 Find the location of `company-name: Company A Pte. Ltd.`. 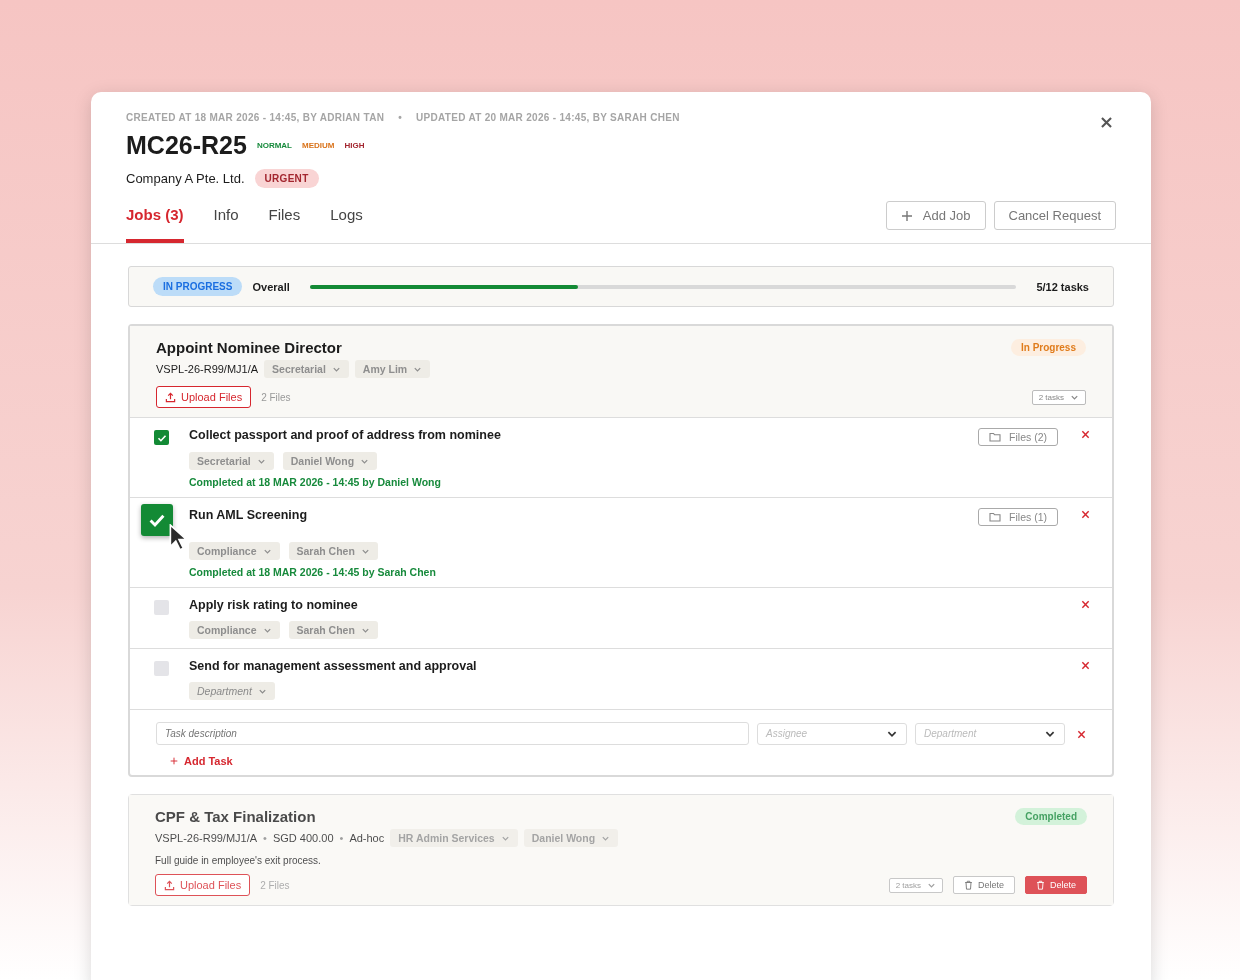

company-name: Company A Pte. Ltd. is located at coordinates (185, 178).